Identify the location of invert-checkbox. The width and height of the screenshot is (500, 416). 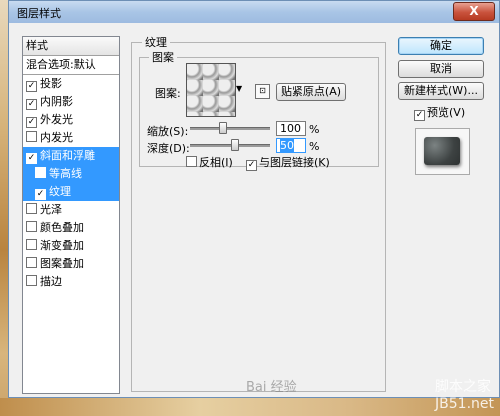
(191, 161).